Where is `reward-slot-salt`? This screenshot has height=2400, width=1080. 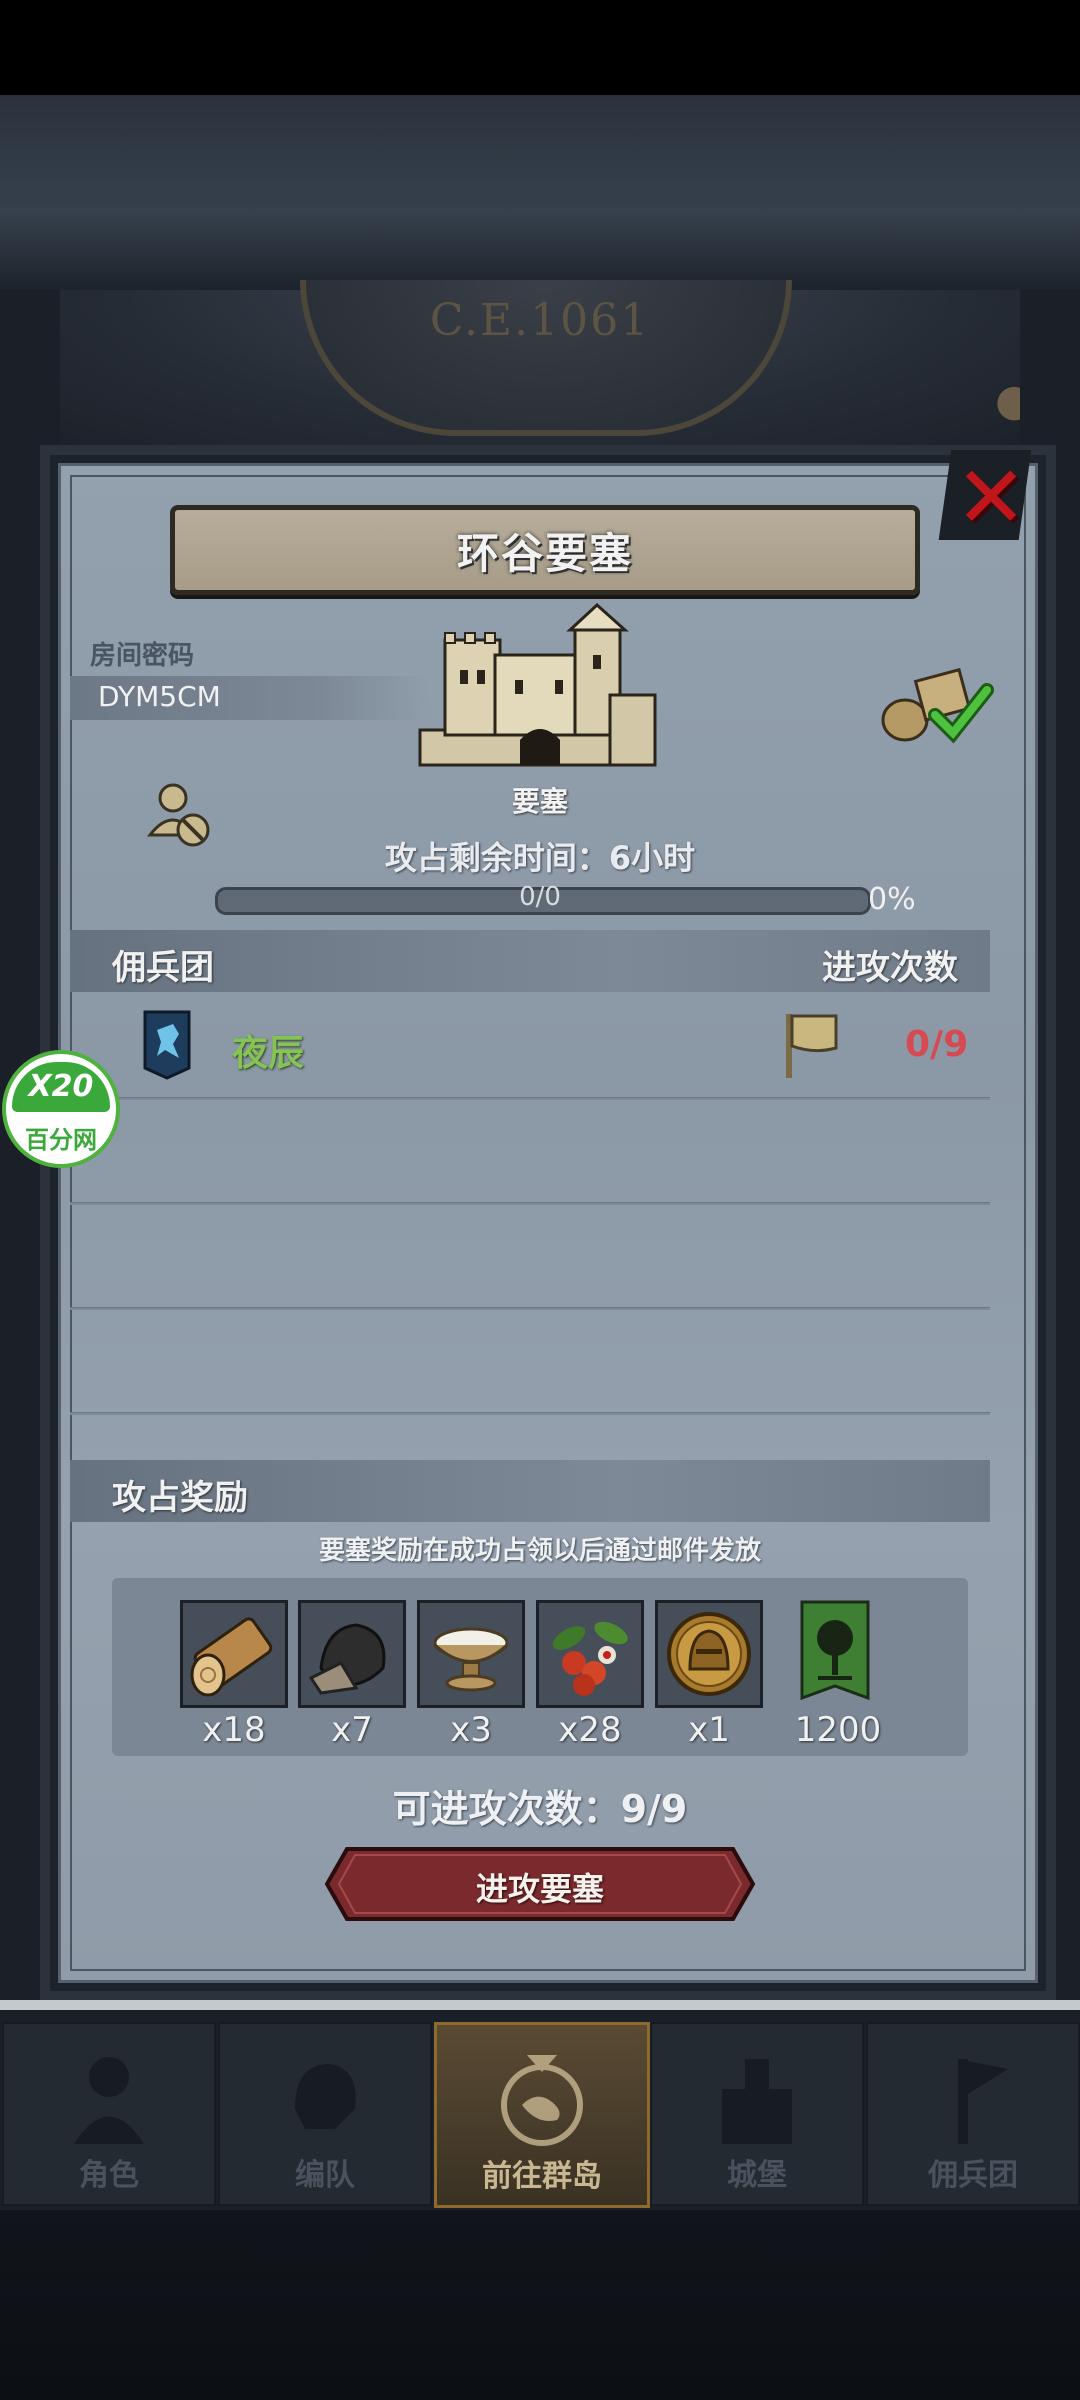
reward-slot-salt is located at coordinates (471, 1654).